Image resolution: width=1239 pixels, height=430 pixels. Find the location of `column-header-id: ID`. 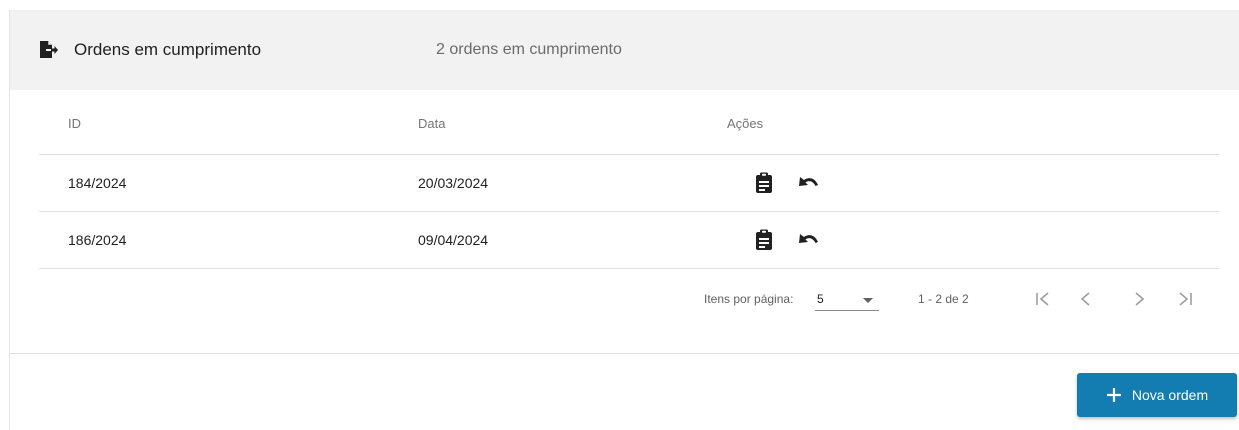

column-header-id: ID is located at coordinates (74, 124).